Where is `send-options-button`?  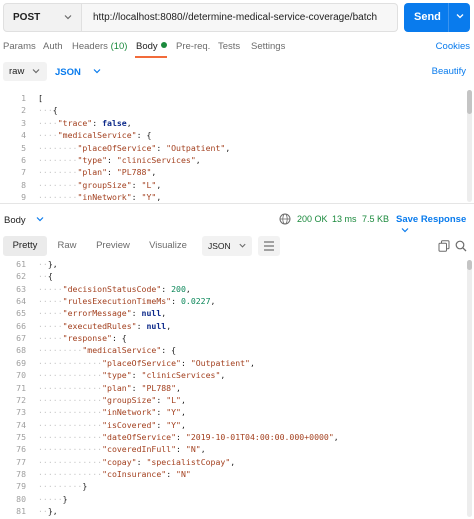
send-options-button is located at coordinates (459, 17).